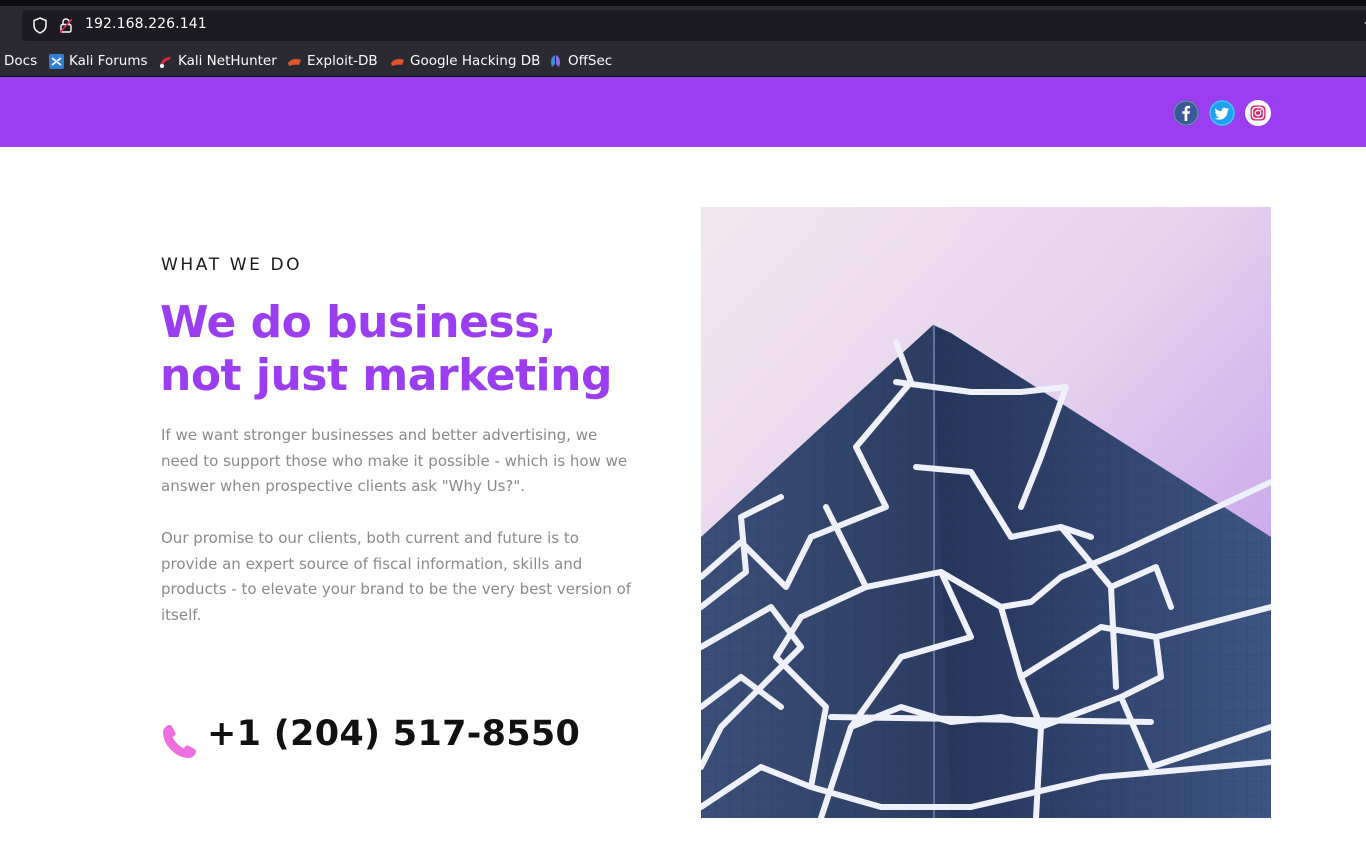 The image size is (1366, 858). Describe the element at coordinates (1222, 113) in the screenshot. I see `twitter-icon` at that location.